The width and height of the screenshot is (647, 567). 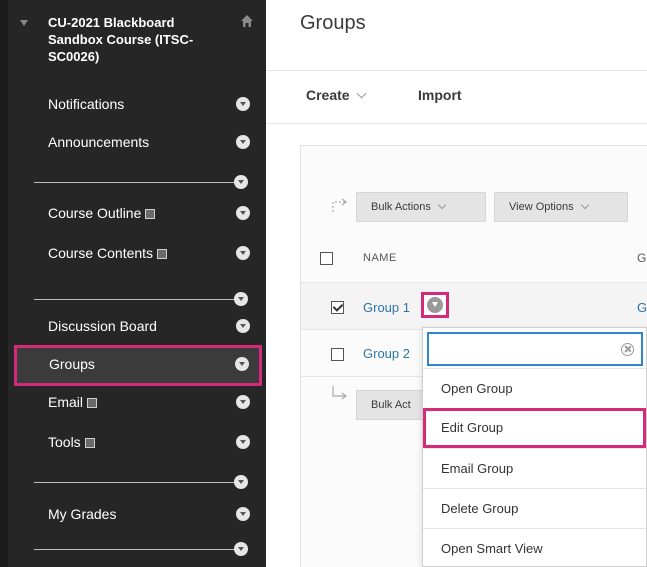 What do you see at coordinates (86, 104) in the screenshot?
I see `sidebar-item-label: Notifications` at bounding box center [86, 104].